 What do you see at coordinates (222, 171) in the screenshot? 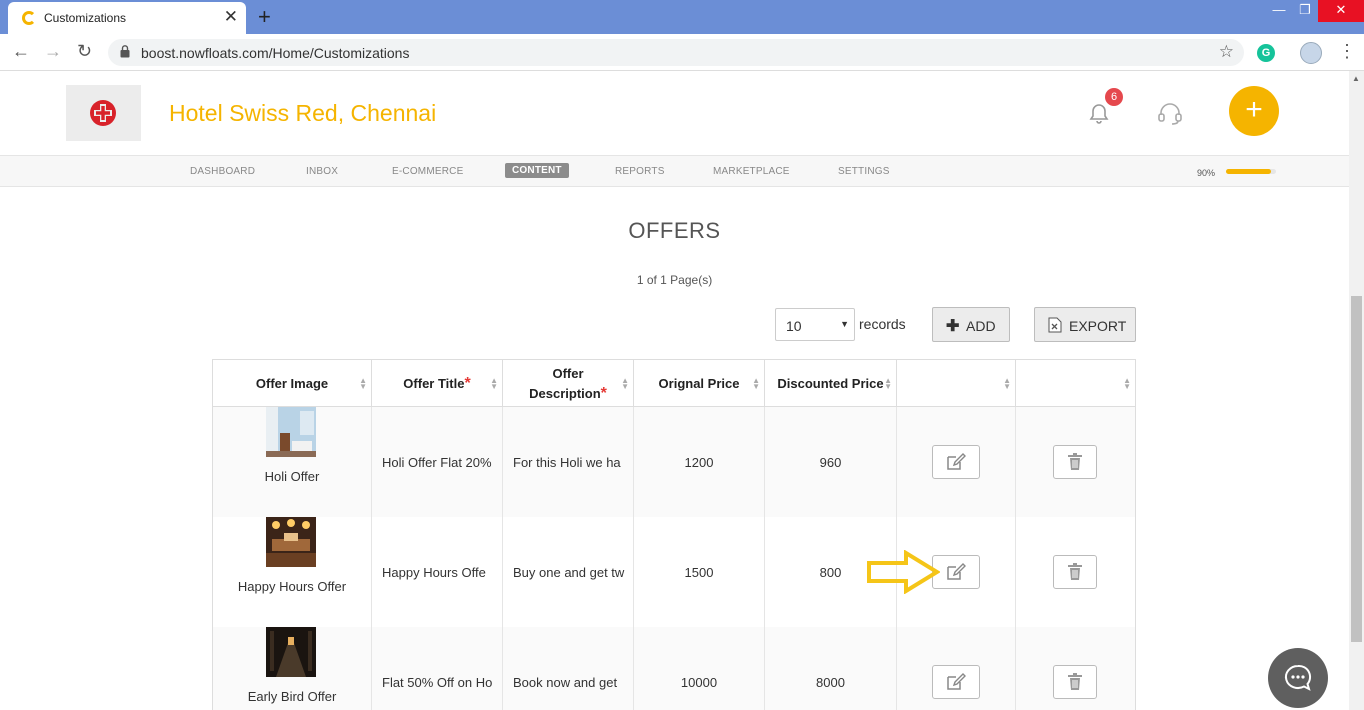
I see `nav-dashboard: DASHBOARD` at bounding box center [222, 171].